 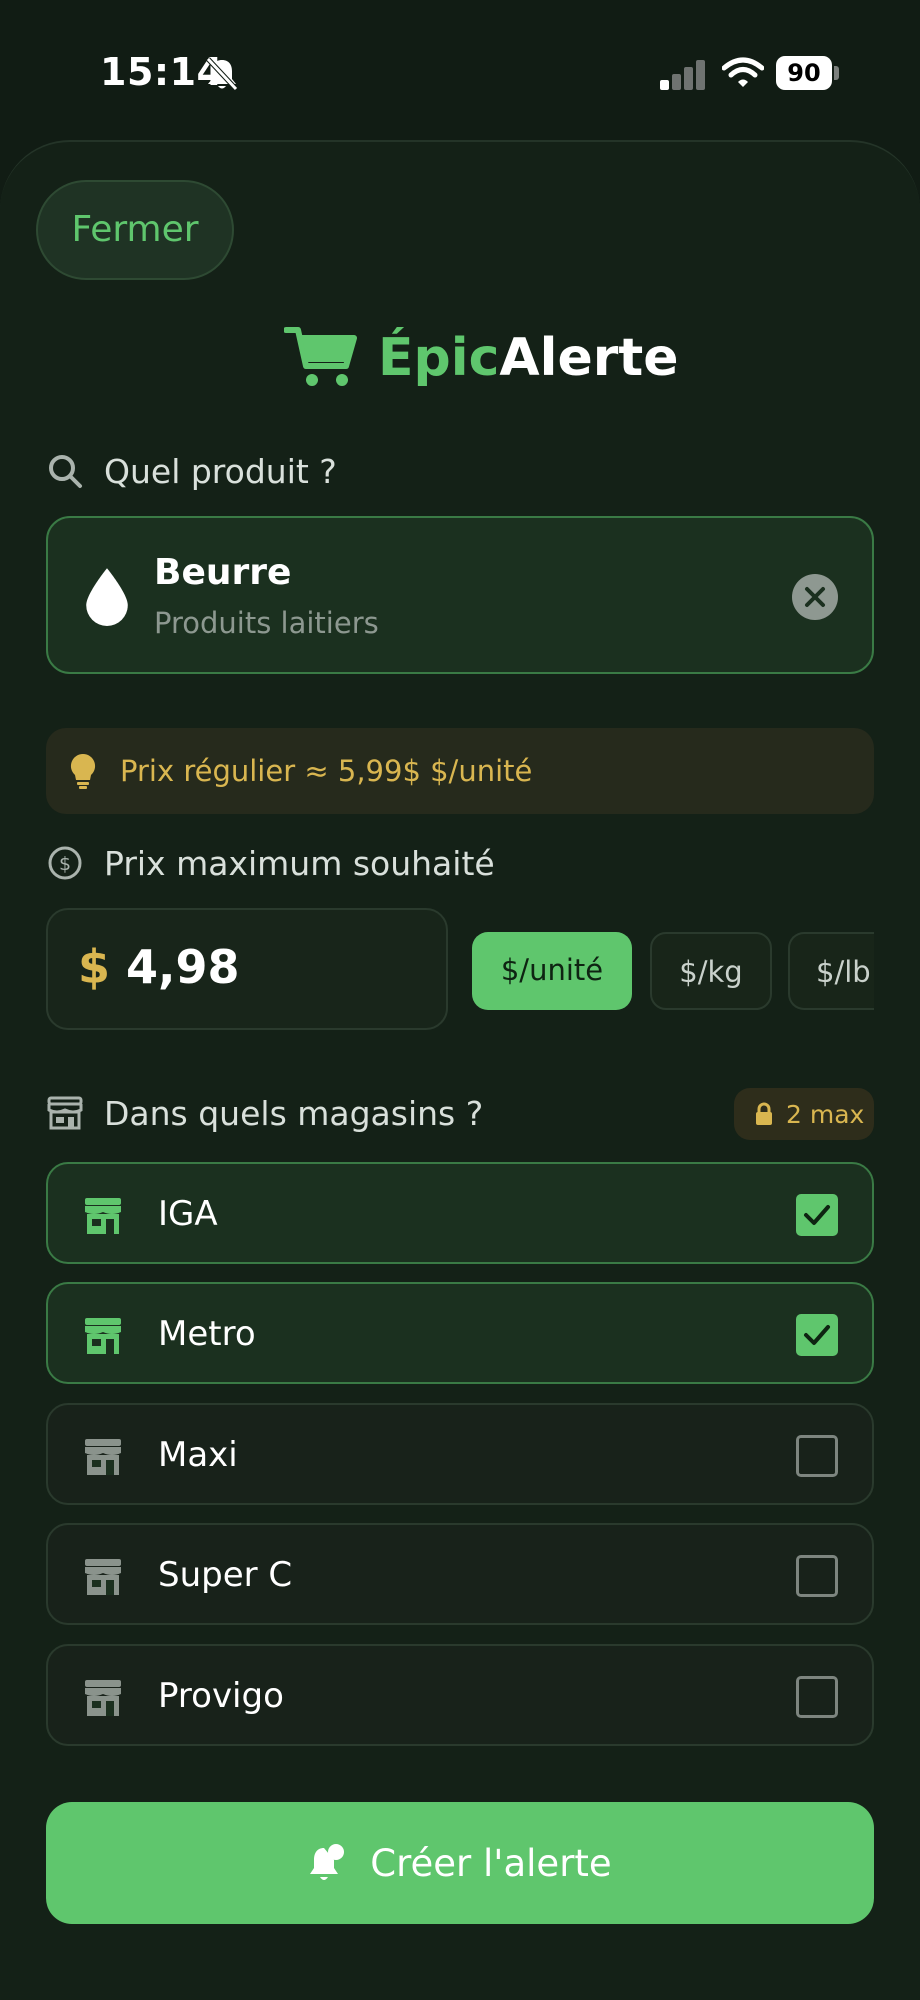 What do you see at coordinates (460, 1695) in the screenshot?
I see `store-row: Provigo` at bounding box center [460, 1695].